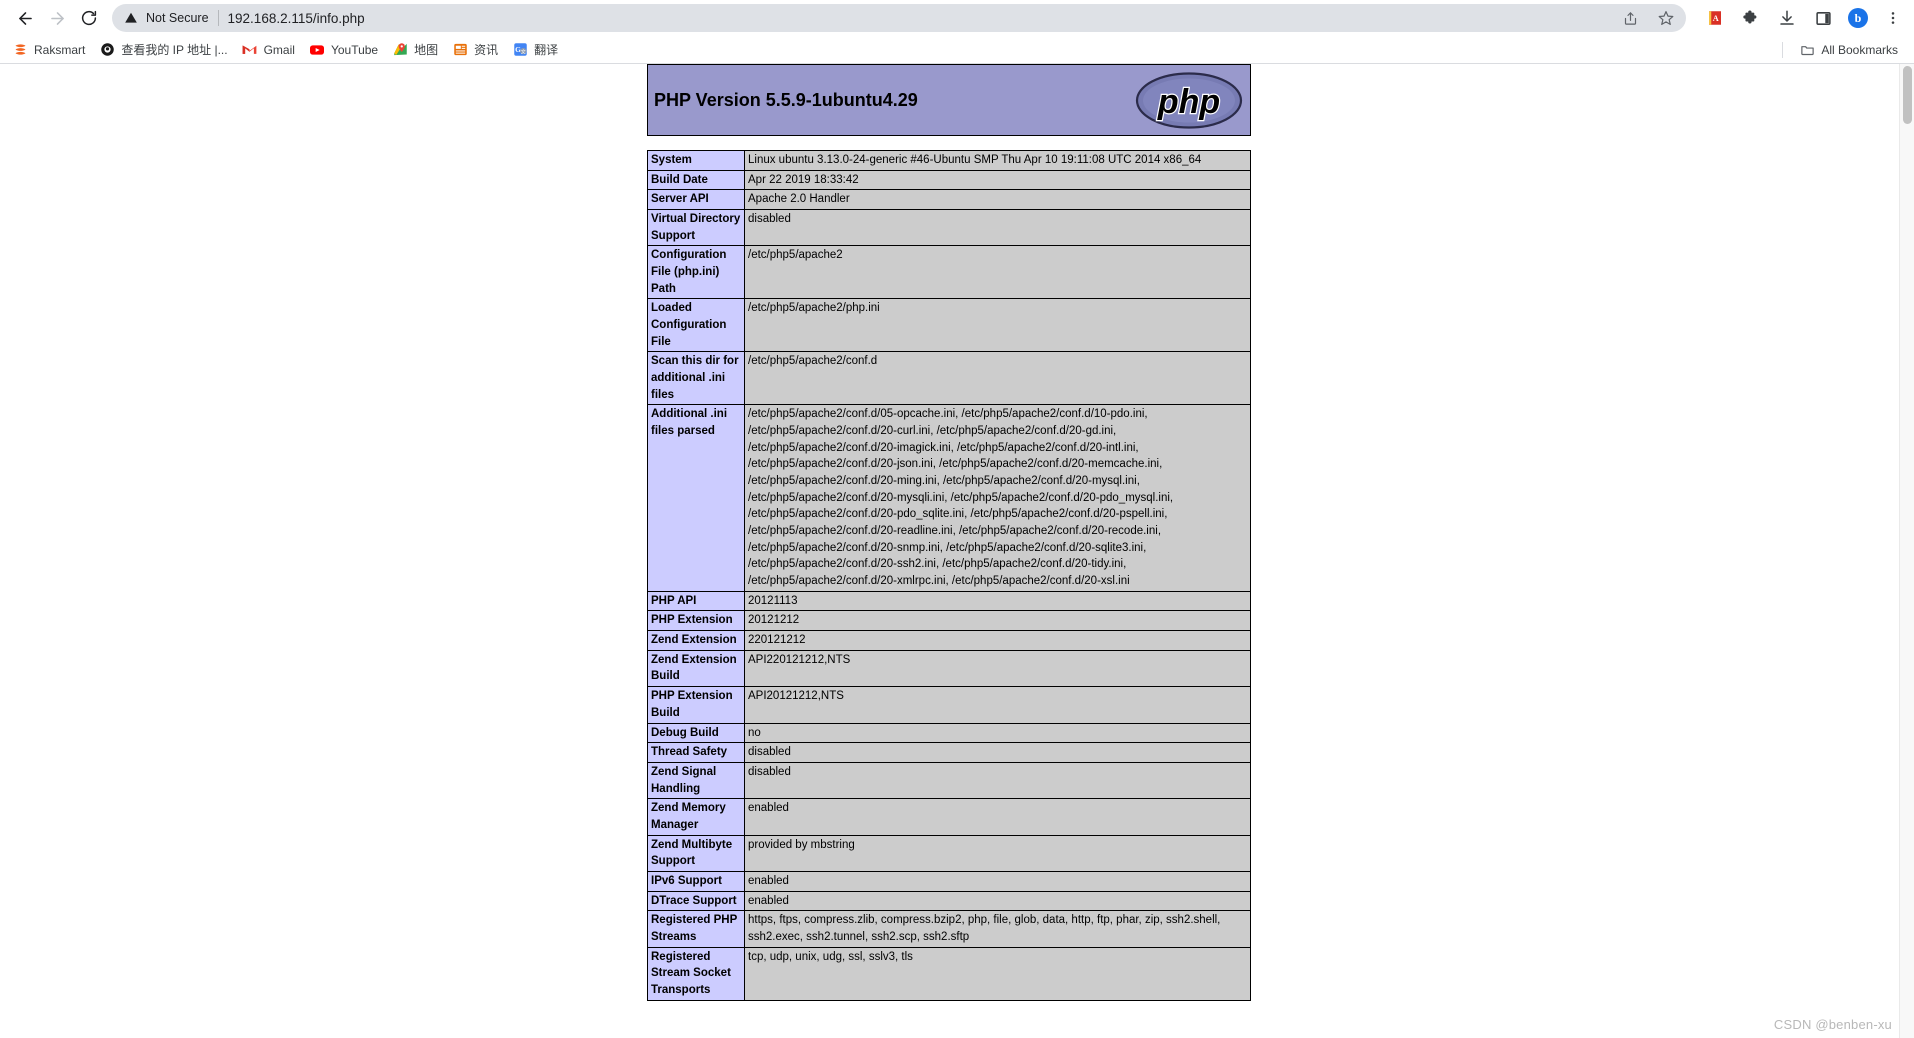 The width and height of the screenshot is (1914, 1038). I want to click on row-key: Virtual Directory Support, so click(696, 228).